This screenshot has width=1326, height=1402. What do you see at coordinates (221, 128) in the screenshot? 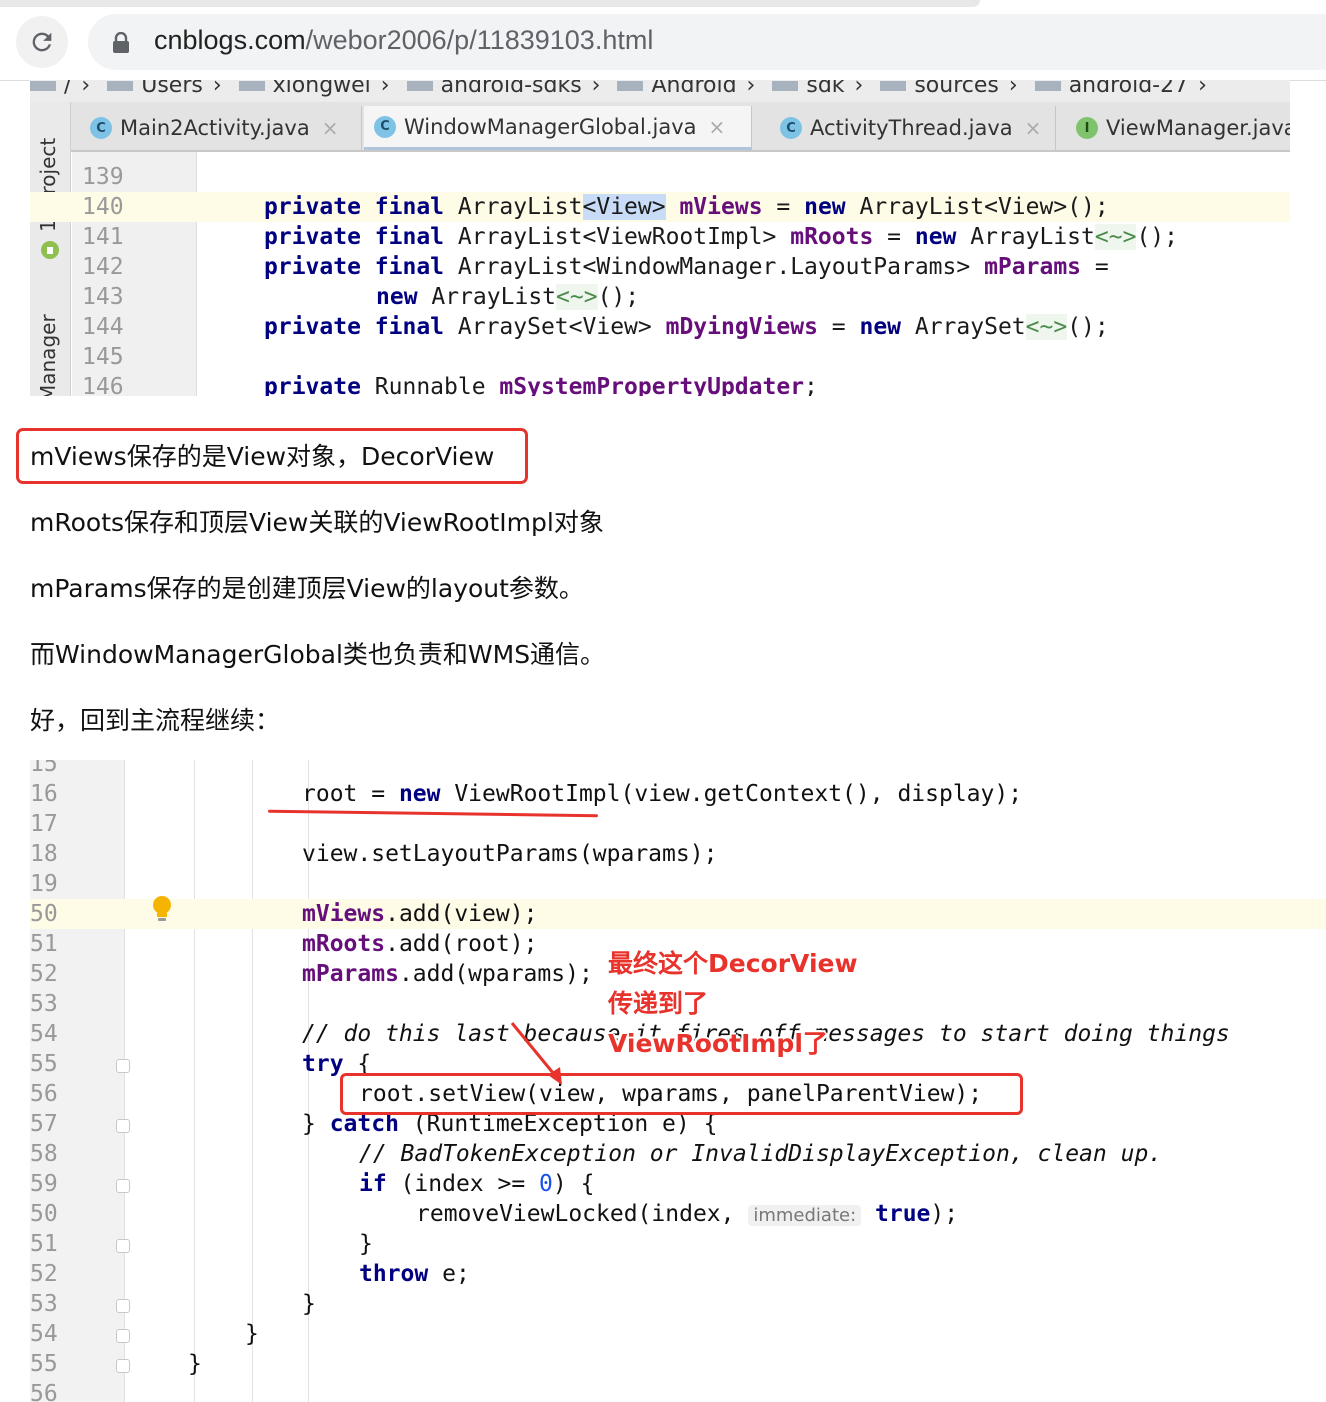
I see `tab-main2activity: C Main2Activity.java ×` at bounding box center [221, 128].